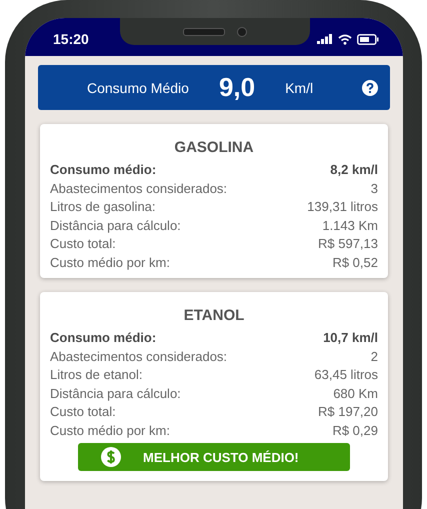  I want to click on summary-value: 9,0, so click(237, 87).